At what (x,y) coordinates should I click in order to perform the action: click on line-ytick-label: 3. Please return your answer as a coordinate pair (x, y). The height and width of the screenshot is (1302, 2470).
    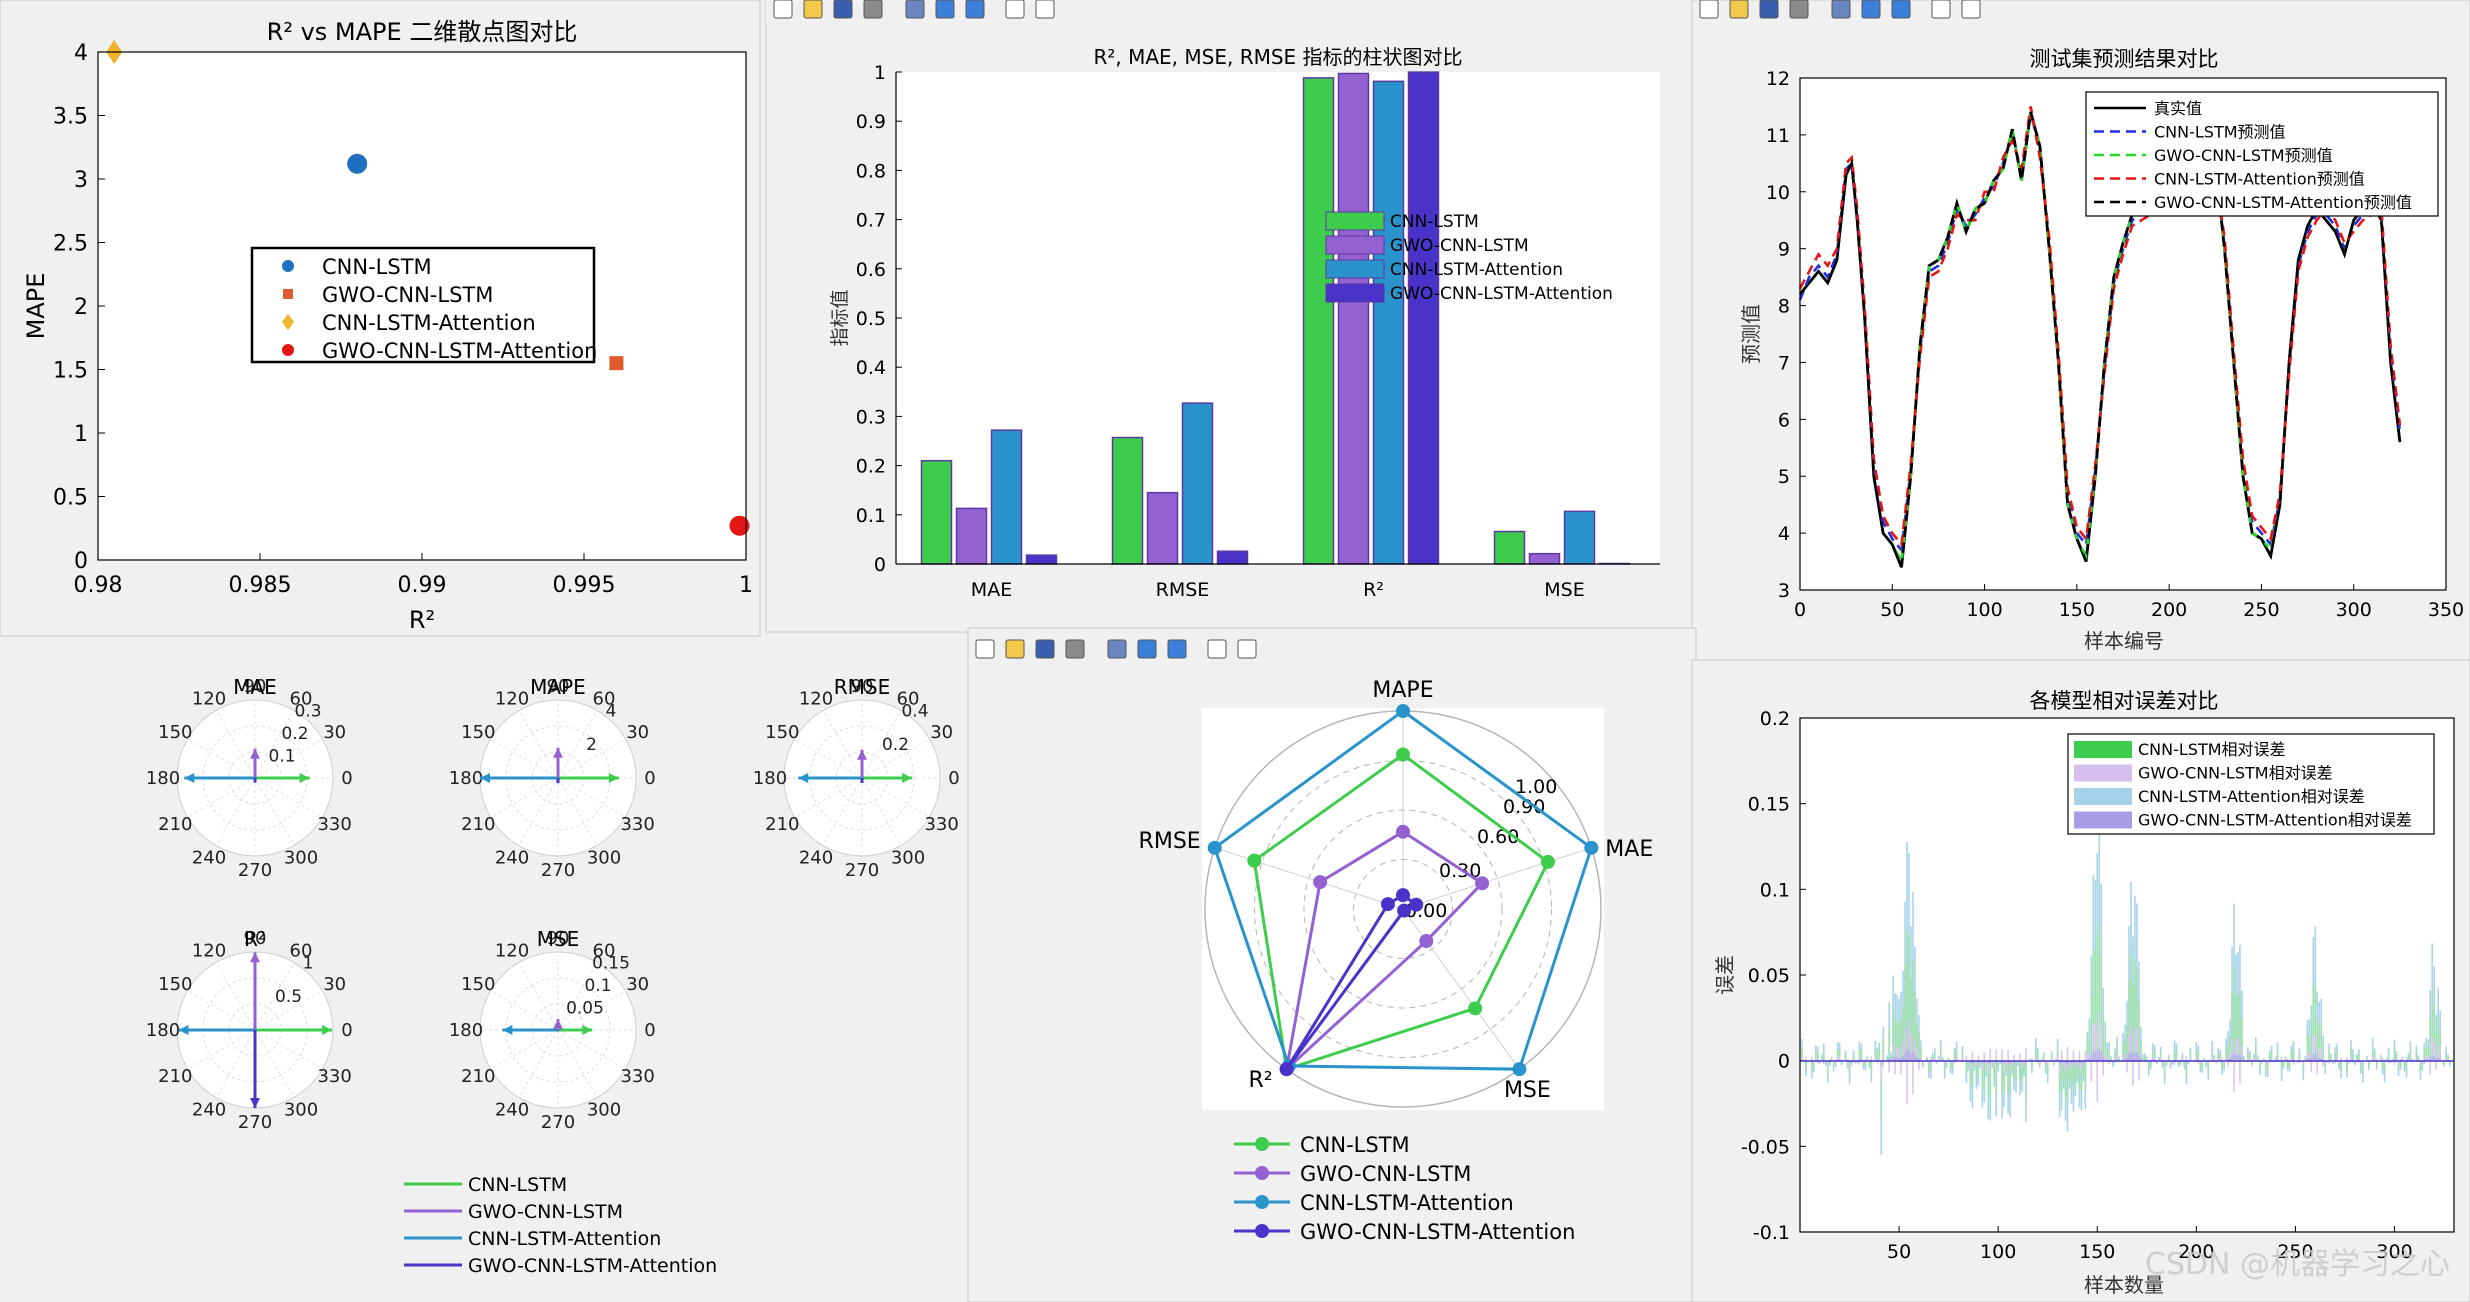
    Looking at the image, I should click on (1784, 591).